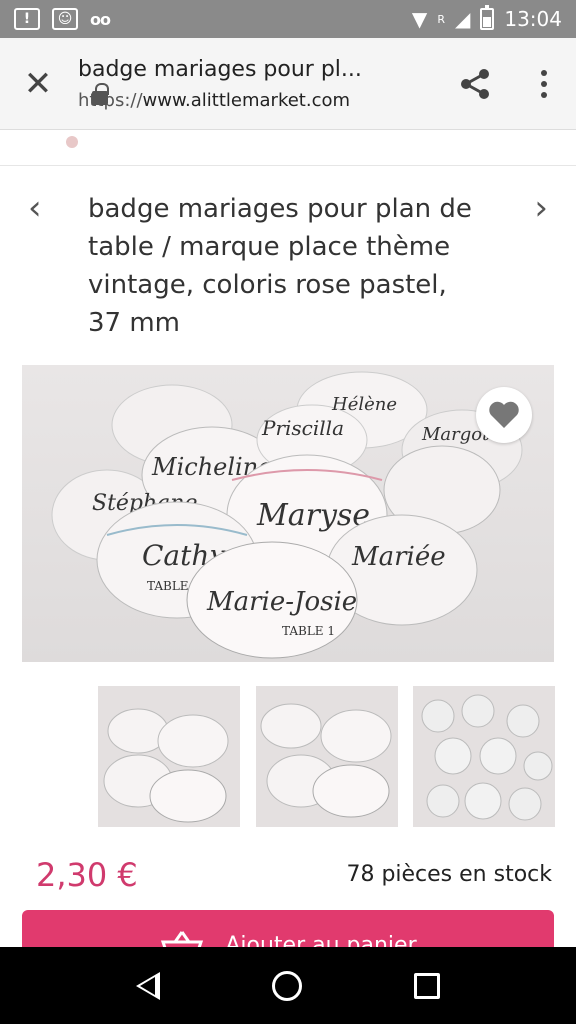 Image resolution: width=576 pixels, height=1024 pixels. Describe the element at coordinates (281, 602) in the screenshot. I see `badge-name-marie-josie: Marie-Josie` at that location.